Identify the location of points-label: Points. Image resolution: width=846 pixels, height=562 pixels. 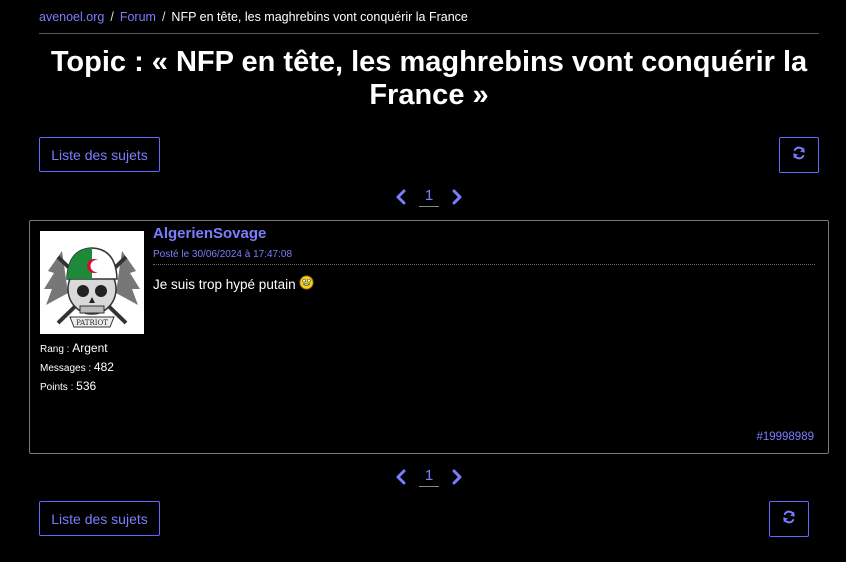
(54, 387).